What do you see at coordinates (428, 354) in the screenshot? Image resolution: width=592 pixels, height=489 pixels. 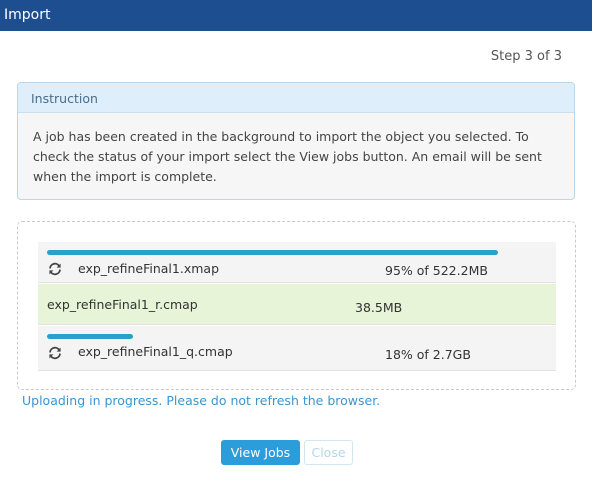 I see `file-size: 18% of 2.7GB` at bounding box center [428, 354].